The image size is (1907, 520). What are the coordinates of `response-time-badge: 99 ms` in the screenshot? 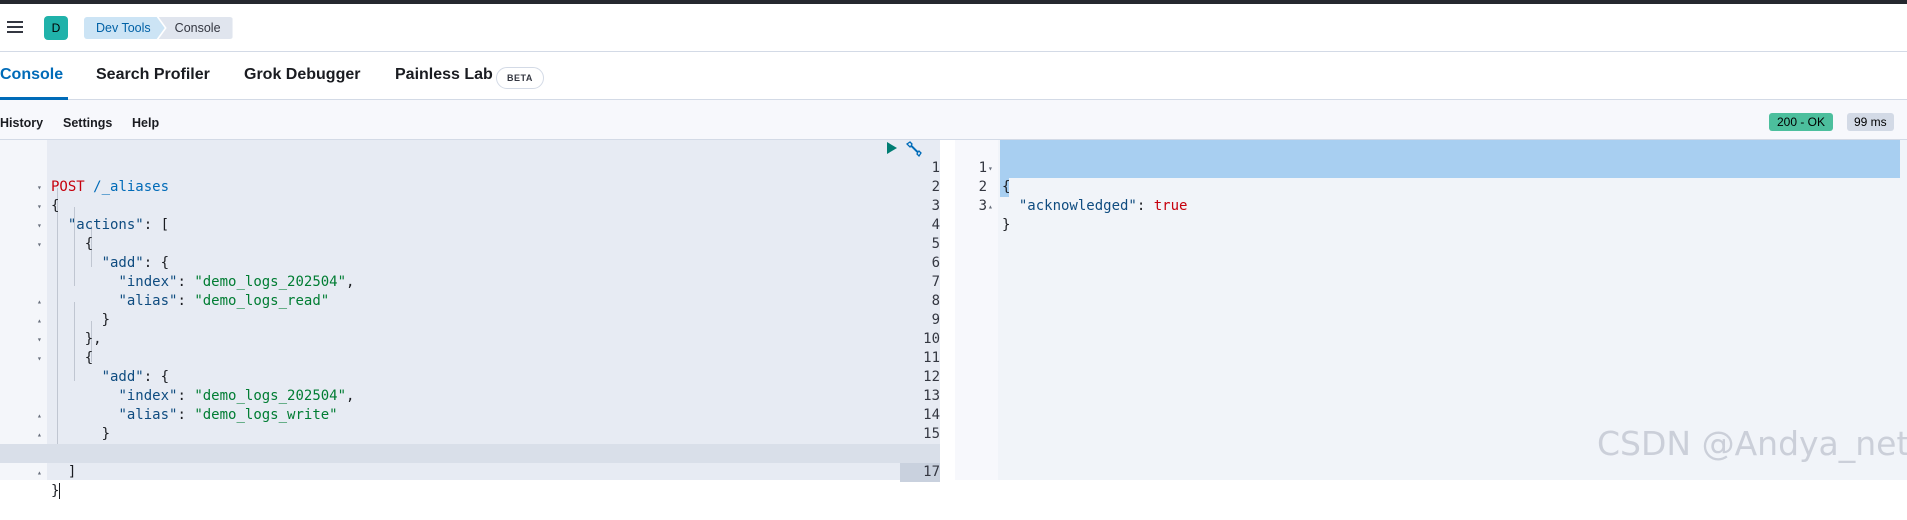 It's located at (1870, 122).